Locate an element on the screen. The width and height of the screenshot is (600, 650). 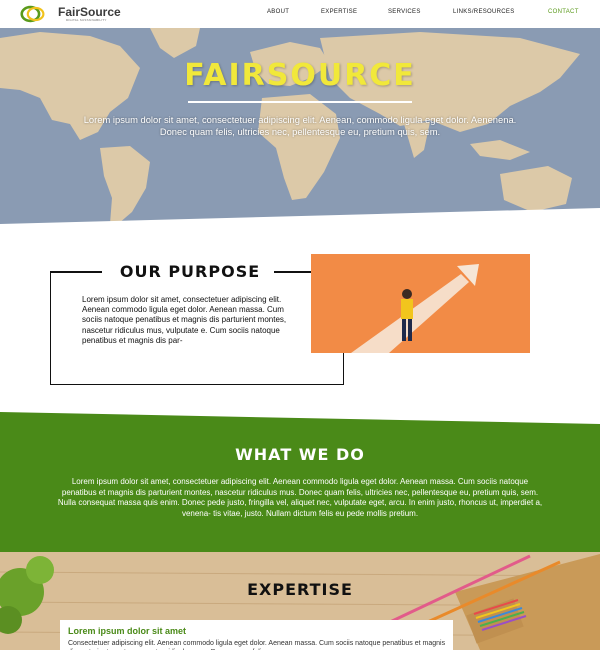
growth-arrow-illustration is located at coordinates (420, 303).